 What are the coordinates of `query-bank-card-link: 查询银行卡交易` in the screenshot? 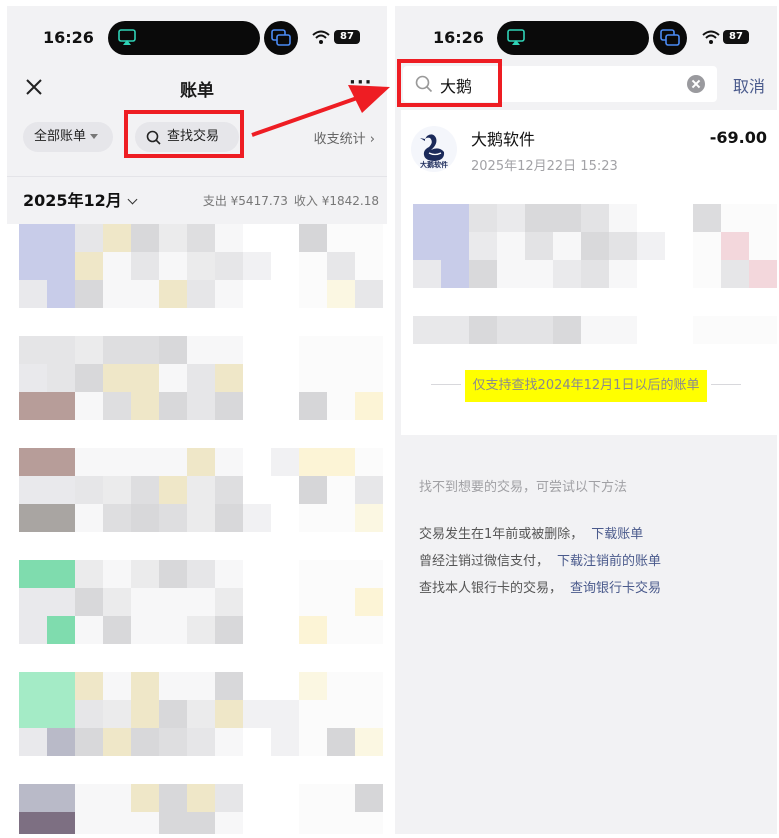 It's located at (615, 588).